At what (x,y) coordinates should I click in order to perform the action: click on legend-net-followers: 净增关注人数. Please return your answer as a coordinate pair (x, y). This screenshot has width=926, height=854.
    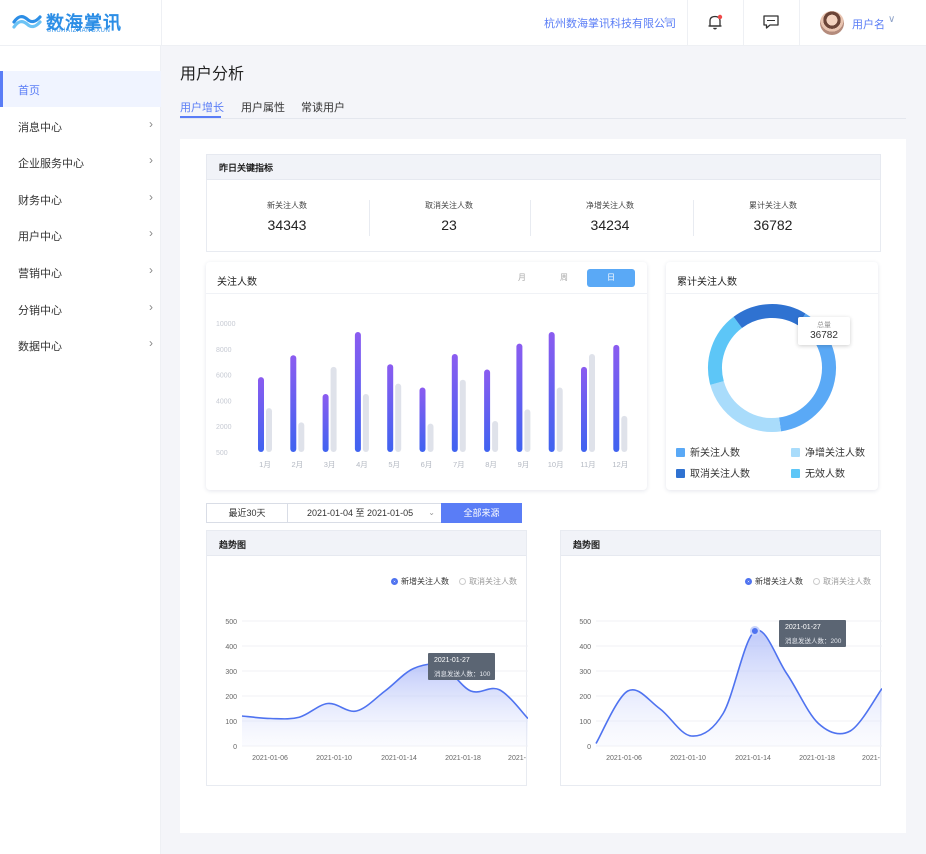
    Looking at the image, I should click on (828, 451).